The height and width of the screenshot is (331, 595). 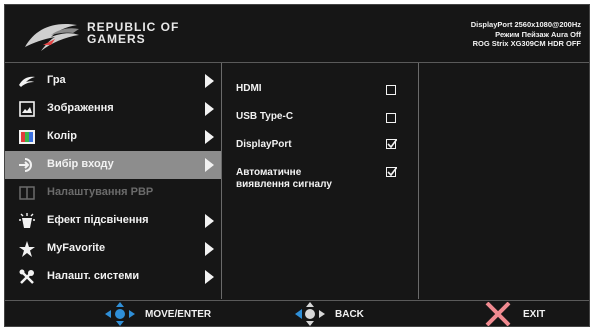 I want to click on submenu-item-usb-type-c: USB Type-C, so click(x=264, y=117).